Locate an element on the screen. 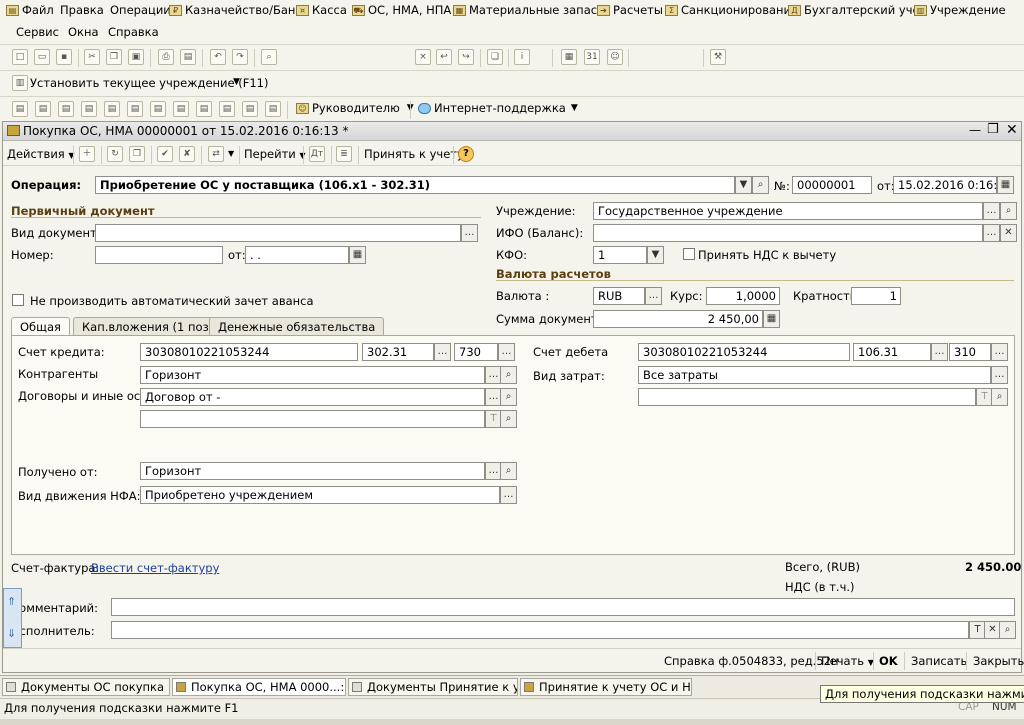  contract-extra-field is located at coordinates (312, 419).